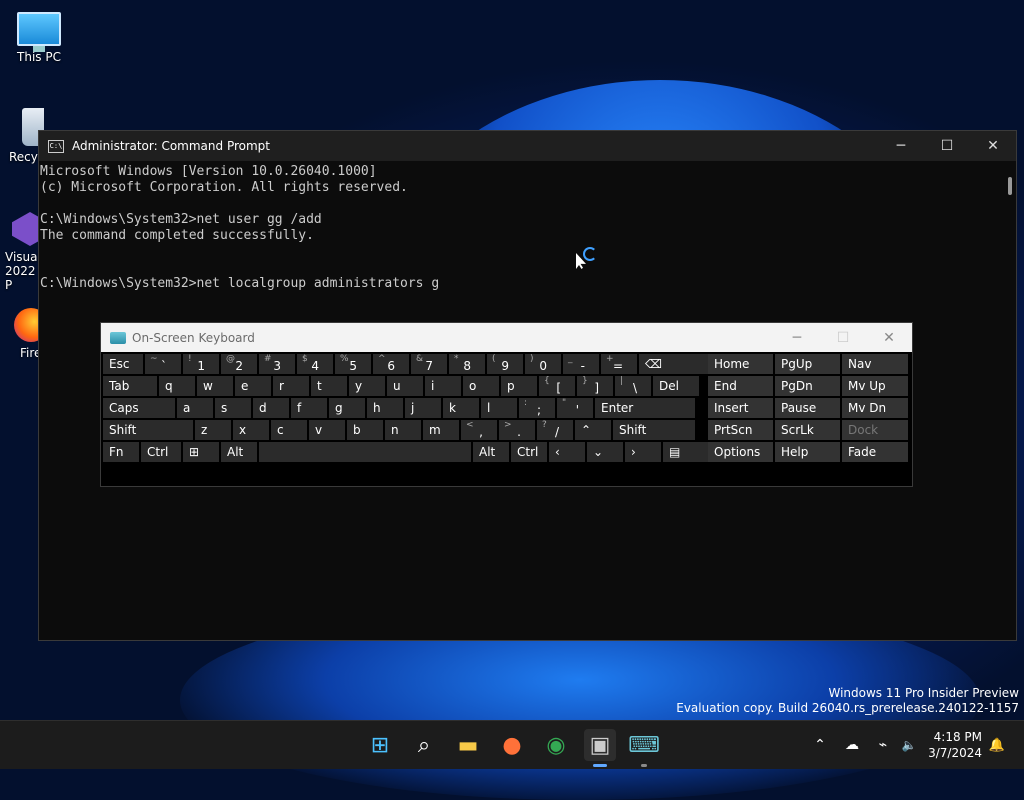 The image size is (1024, 800). Describe the element at coordinates (633, 386) in the screenshot. I see `osk-key-: | \` at that location.